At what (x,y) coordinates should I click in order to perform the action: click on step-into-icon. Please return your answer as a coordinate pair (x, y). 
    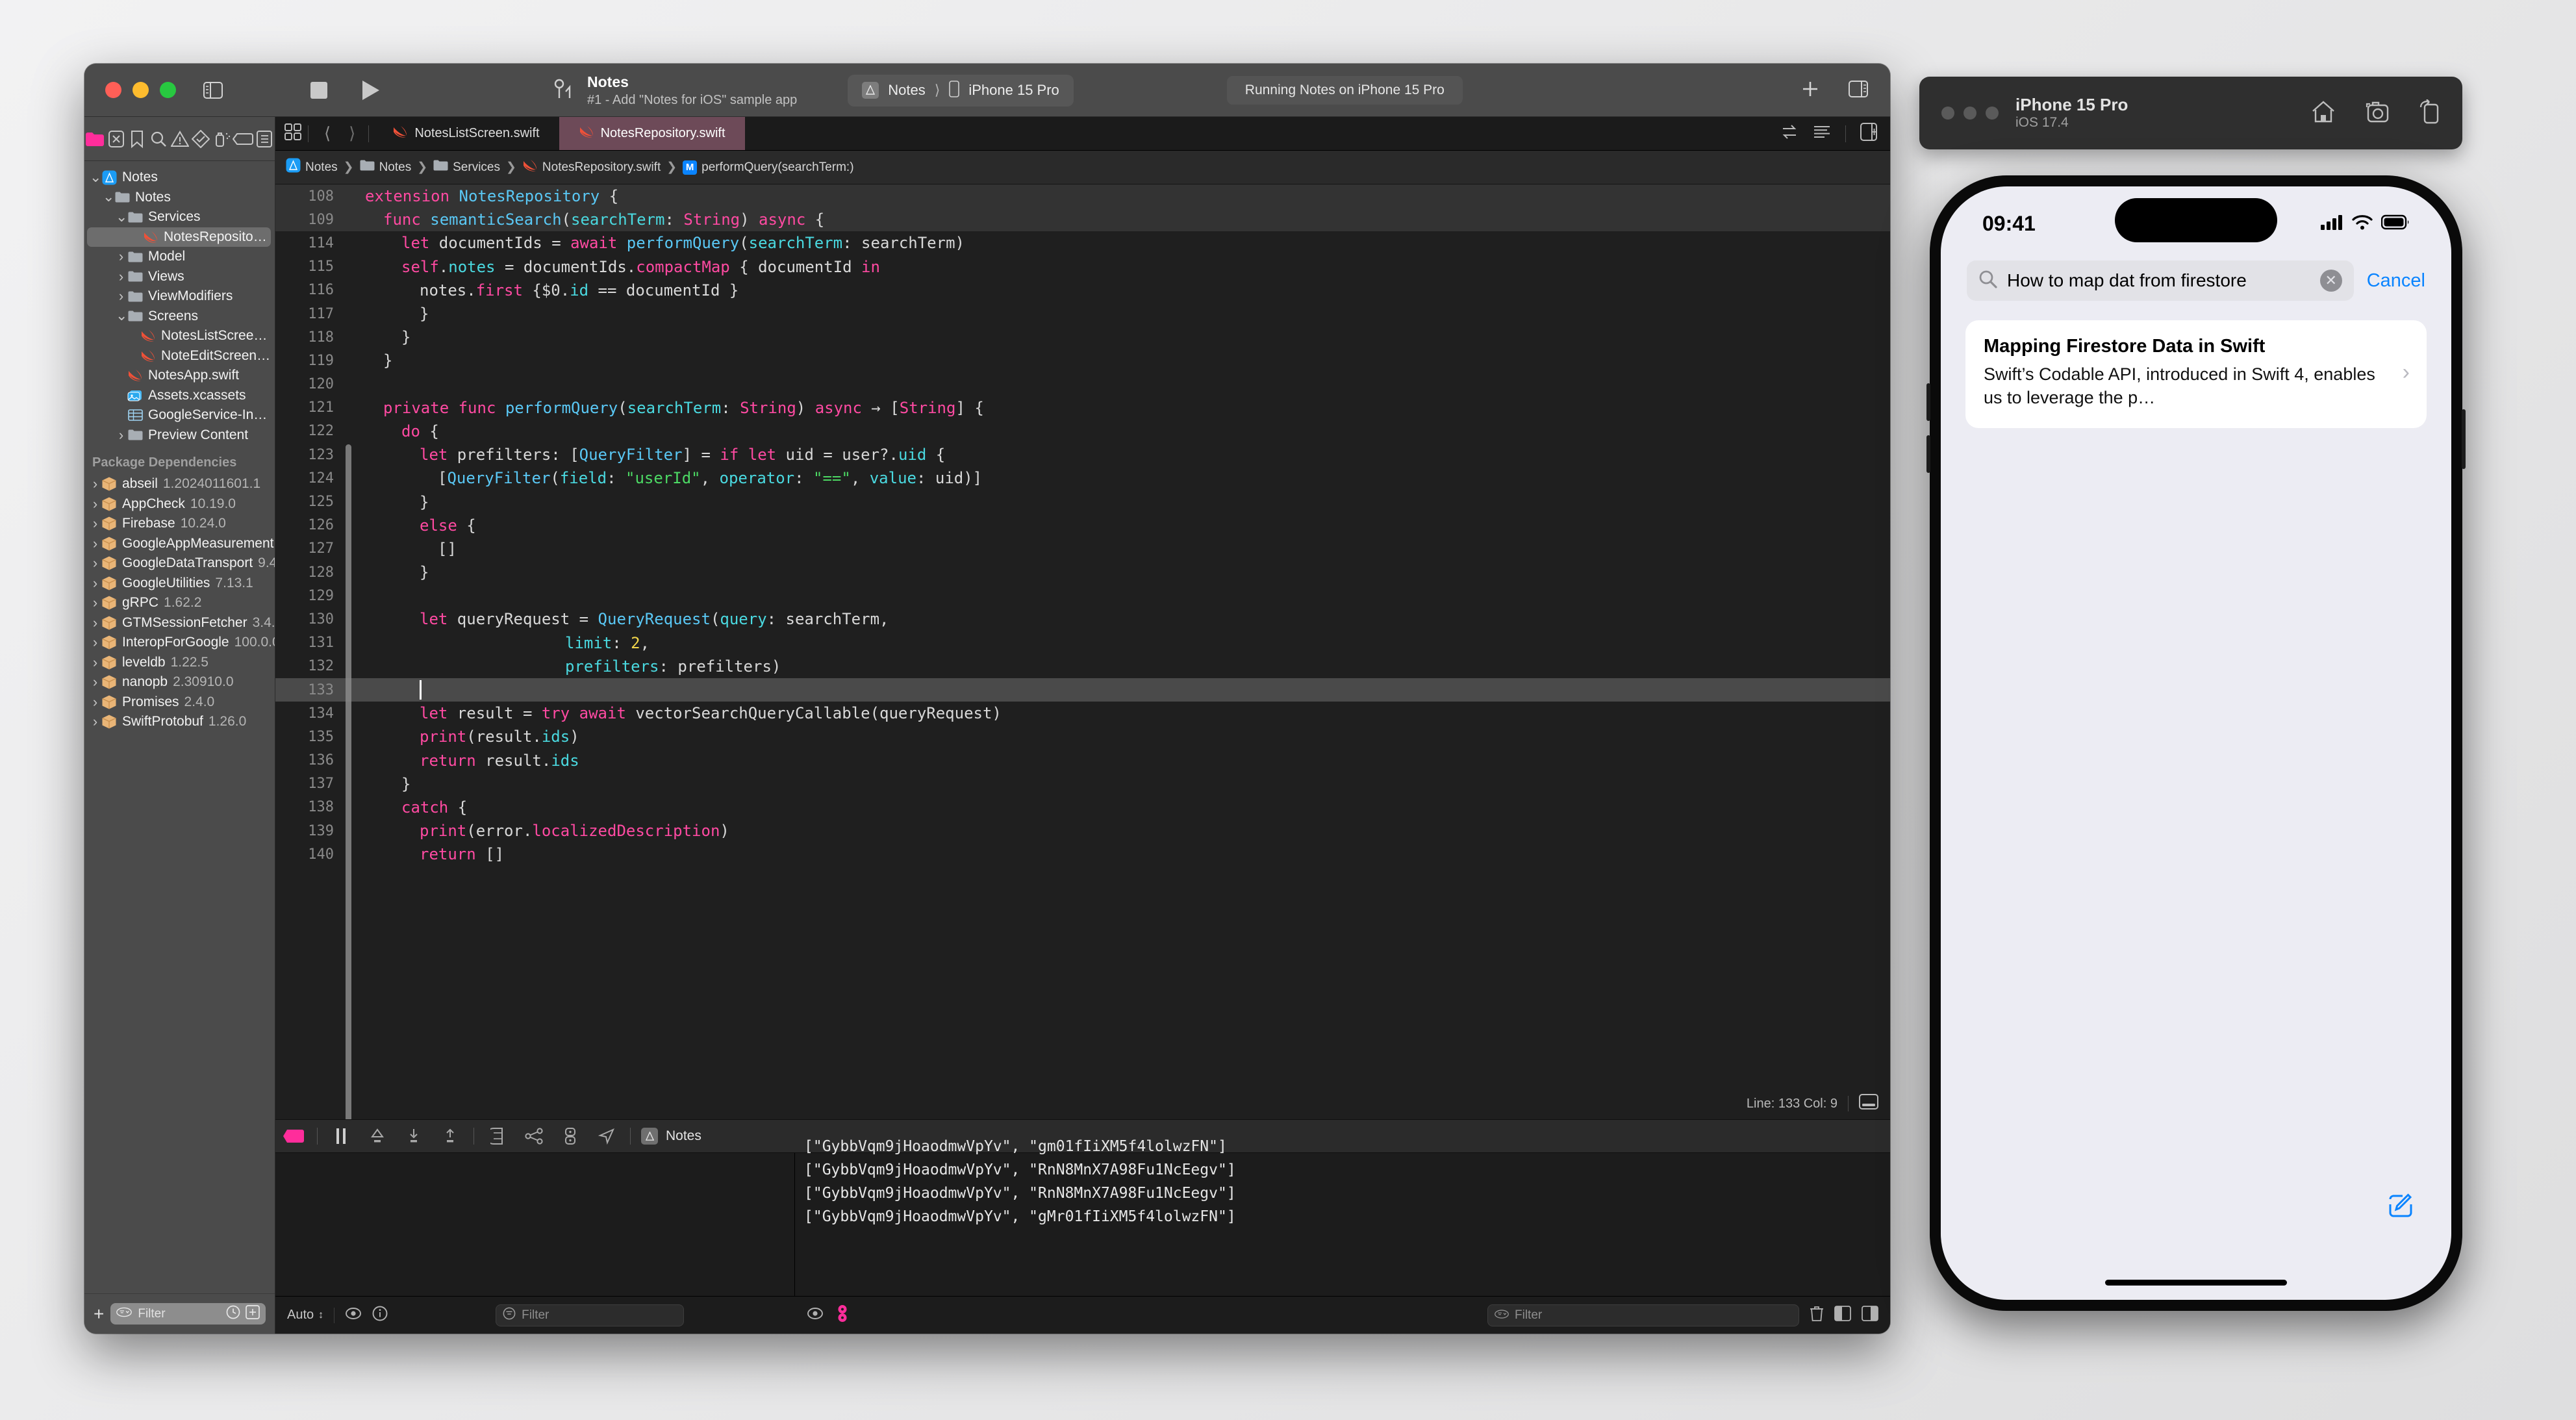
    Looking at the image, I should click on (414, 1136).